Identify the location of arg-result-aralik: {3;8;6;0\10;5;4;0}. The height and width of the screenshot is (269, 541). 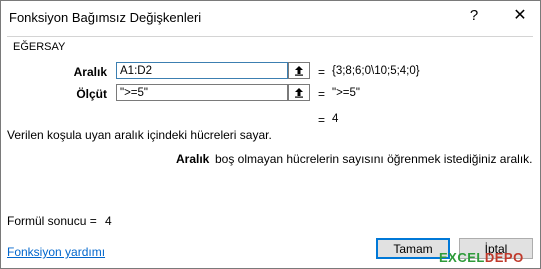
(376, 71).